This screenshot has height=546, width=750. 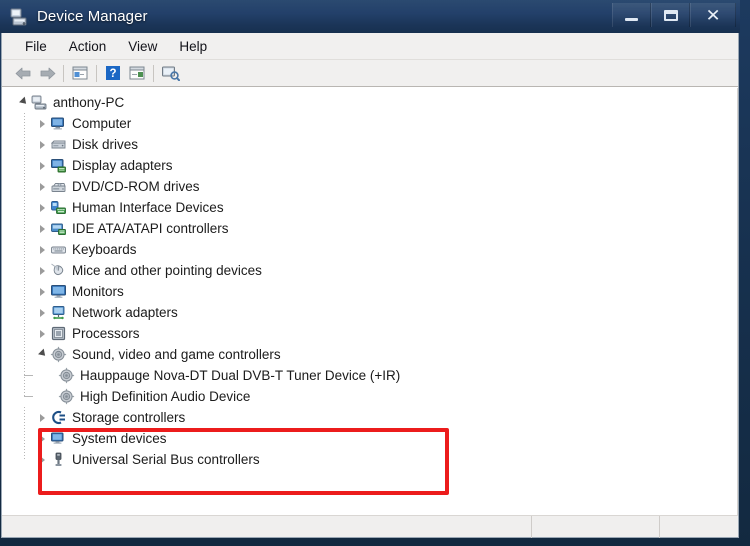 I want to click on tree-item-root: anthony-PC, so click(x=369, y=102).